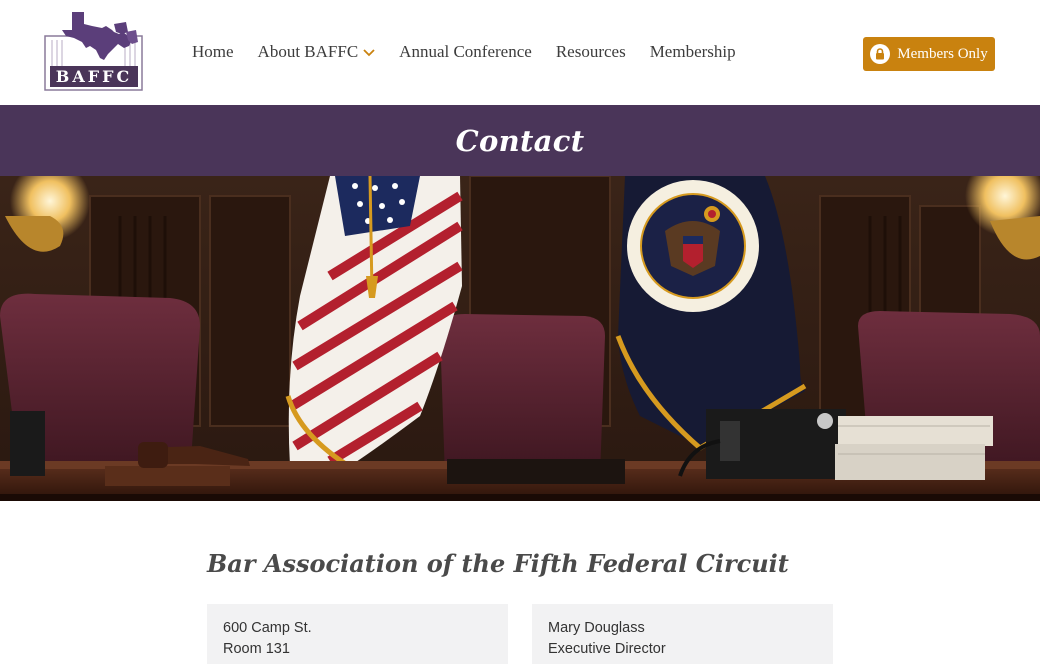 The width and height of the screenshot is (1040, 664). I want to click on members-only-button: Members Only, so click(929, 54).